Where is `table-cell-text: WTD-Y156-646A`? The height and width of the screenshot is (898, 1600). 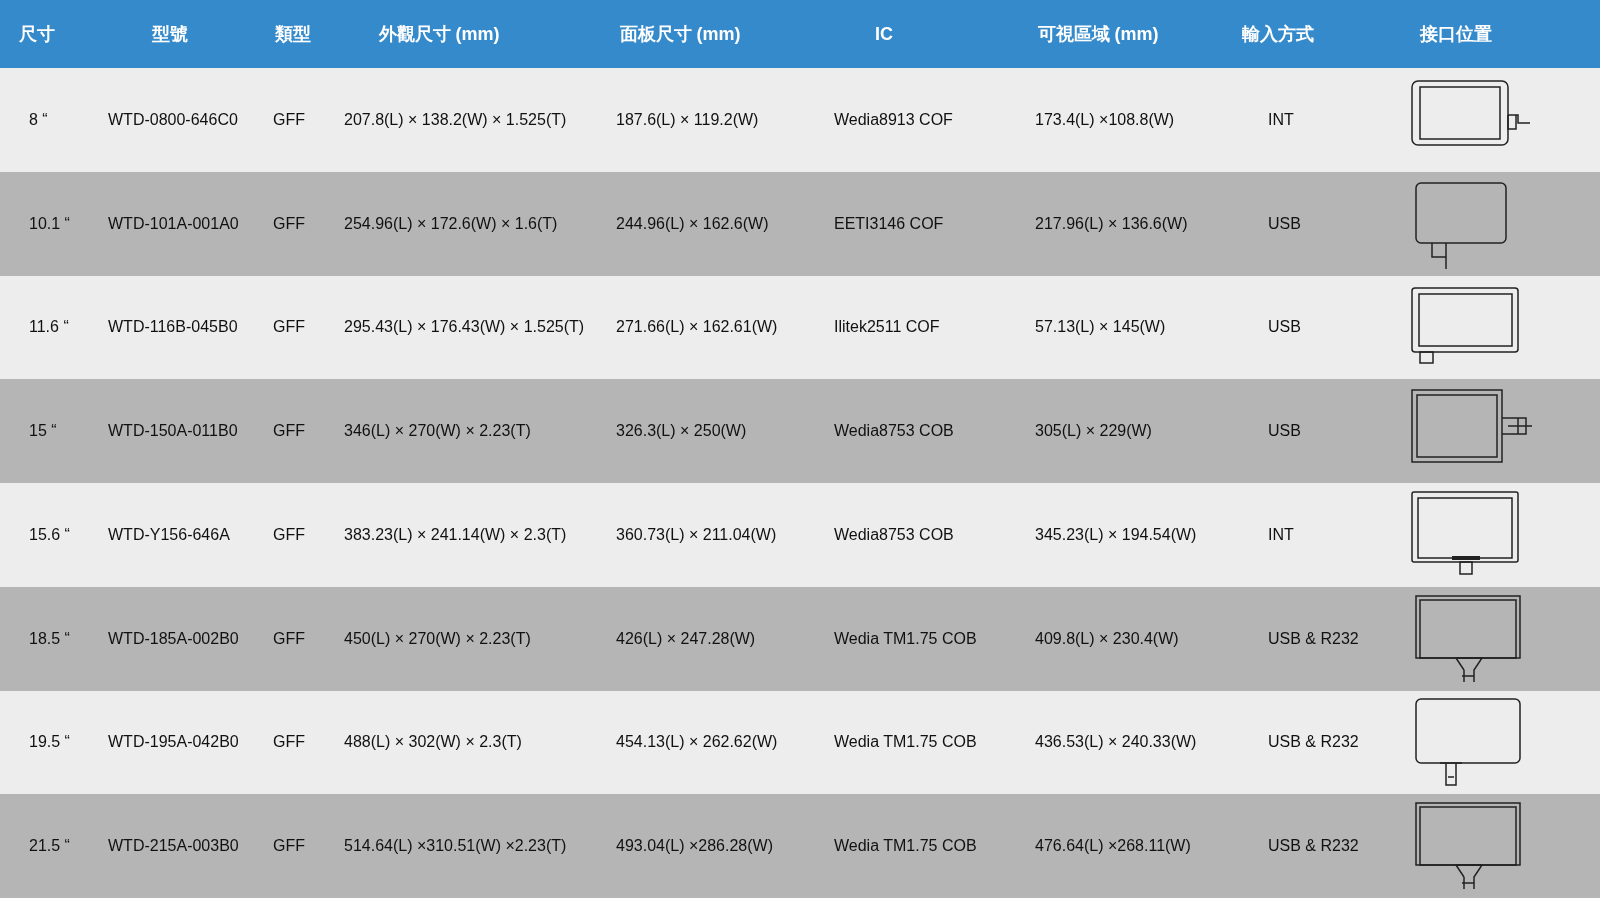 table-cell-text: WTD-Y156-646A is located at coordinates (169, 534).